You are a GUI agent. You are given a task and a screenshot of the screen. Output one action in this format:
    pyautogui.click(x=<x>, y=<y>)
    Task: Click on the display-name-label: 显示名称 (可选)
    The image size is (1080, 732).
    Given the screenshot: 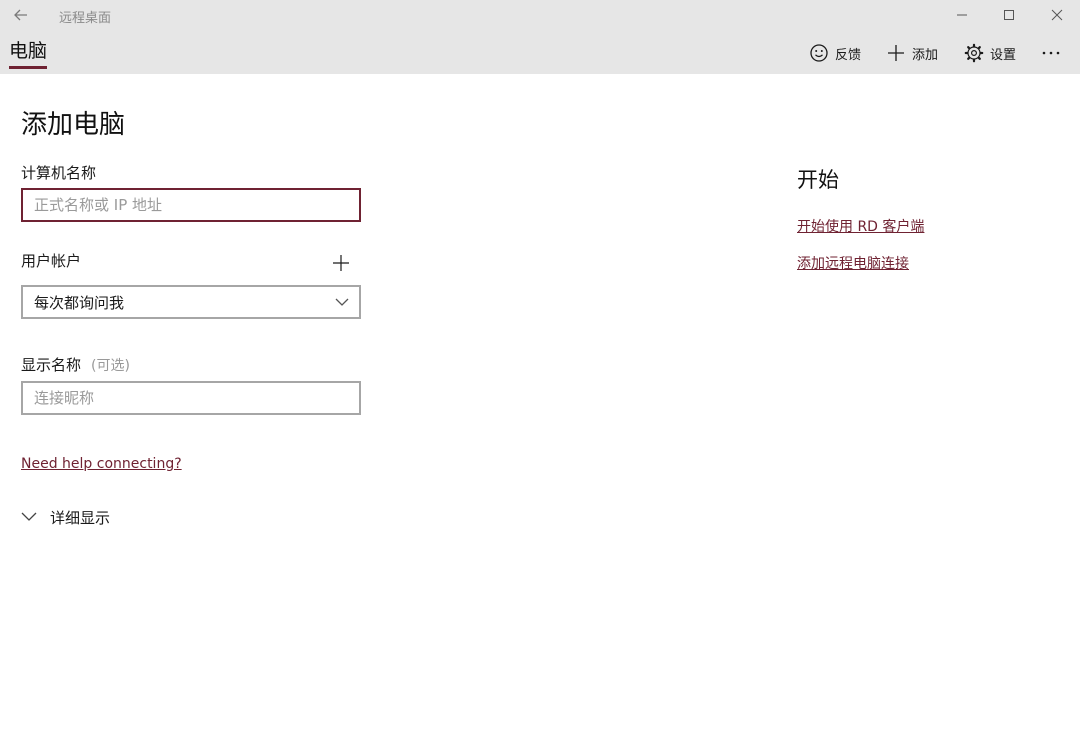 What is the action you would take?
    pyautogui.click(x=75, y=364)
    